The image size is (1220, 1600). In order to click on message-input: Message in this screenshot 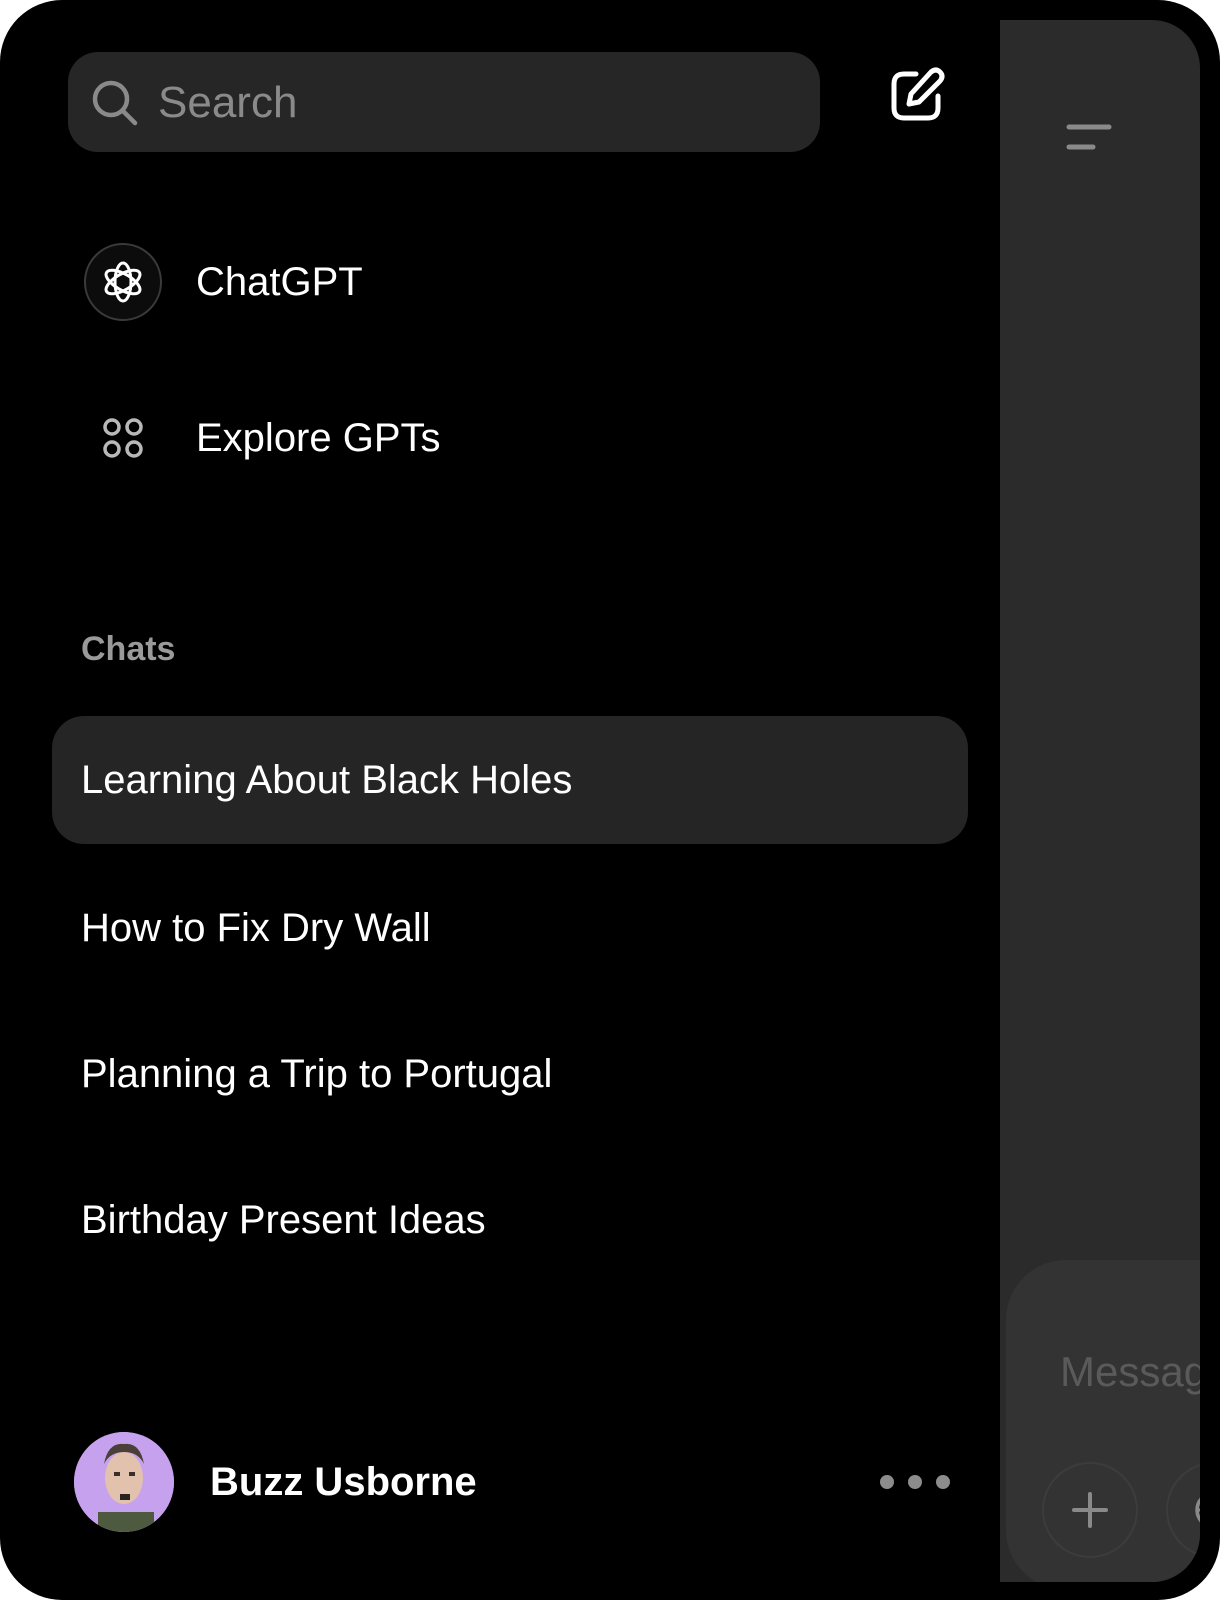, I will do `click(1130, 1372)`.